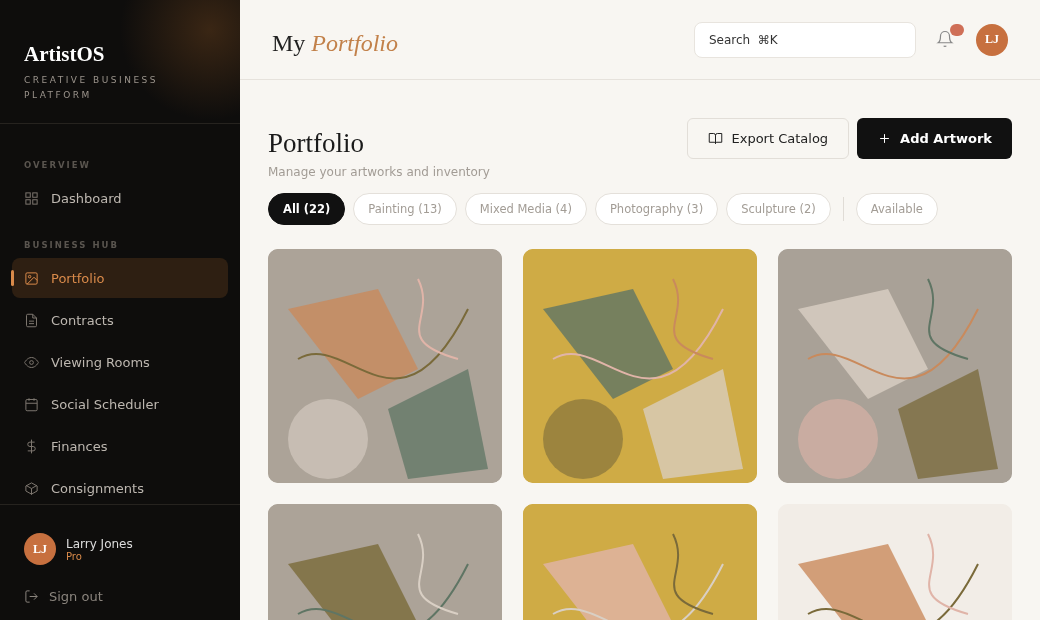 The image size is (1040, 620). Describe the element at coordinates (99, 543) in the screenshot. I see `user-name: Larry Jones` at that location.